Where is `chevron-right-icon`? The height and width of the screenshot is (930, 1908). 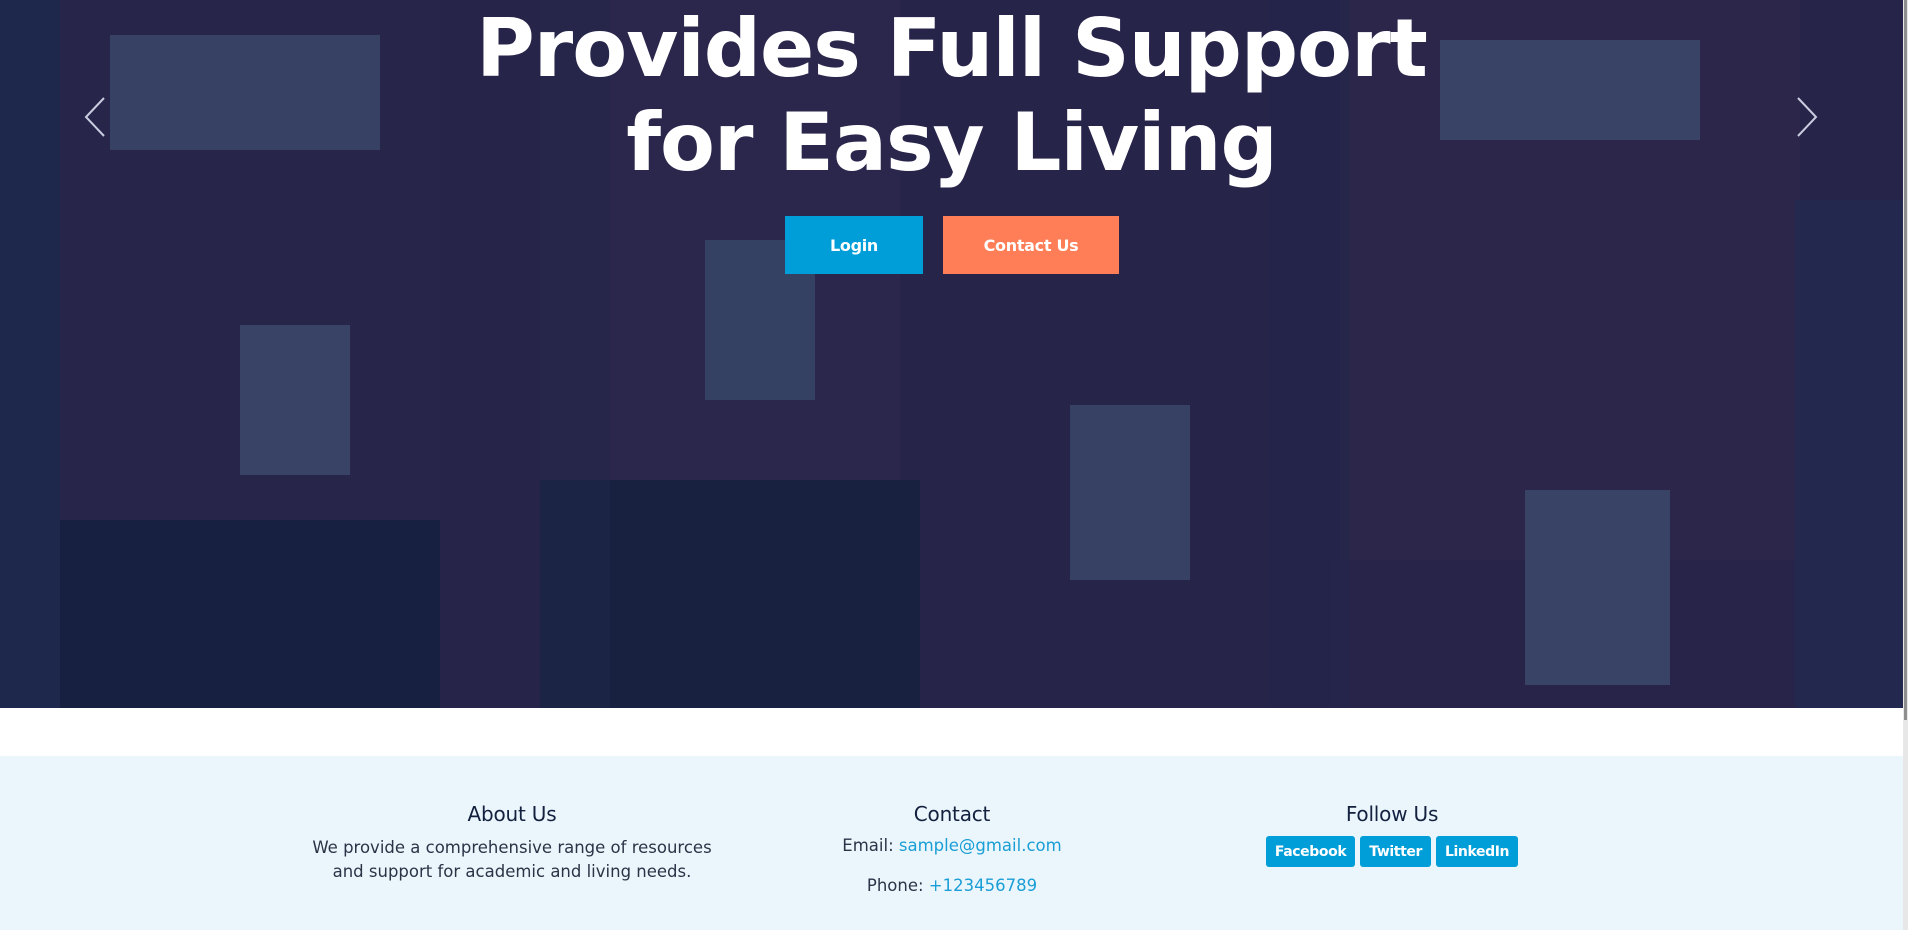
chevron-right-icon is located at coordinates (1807, 117).